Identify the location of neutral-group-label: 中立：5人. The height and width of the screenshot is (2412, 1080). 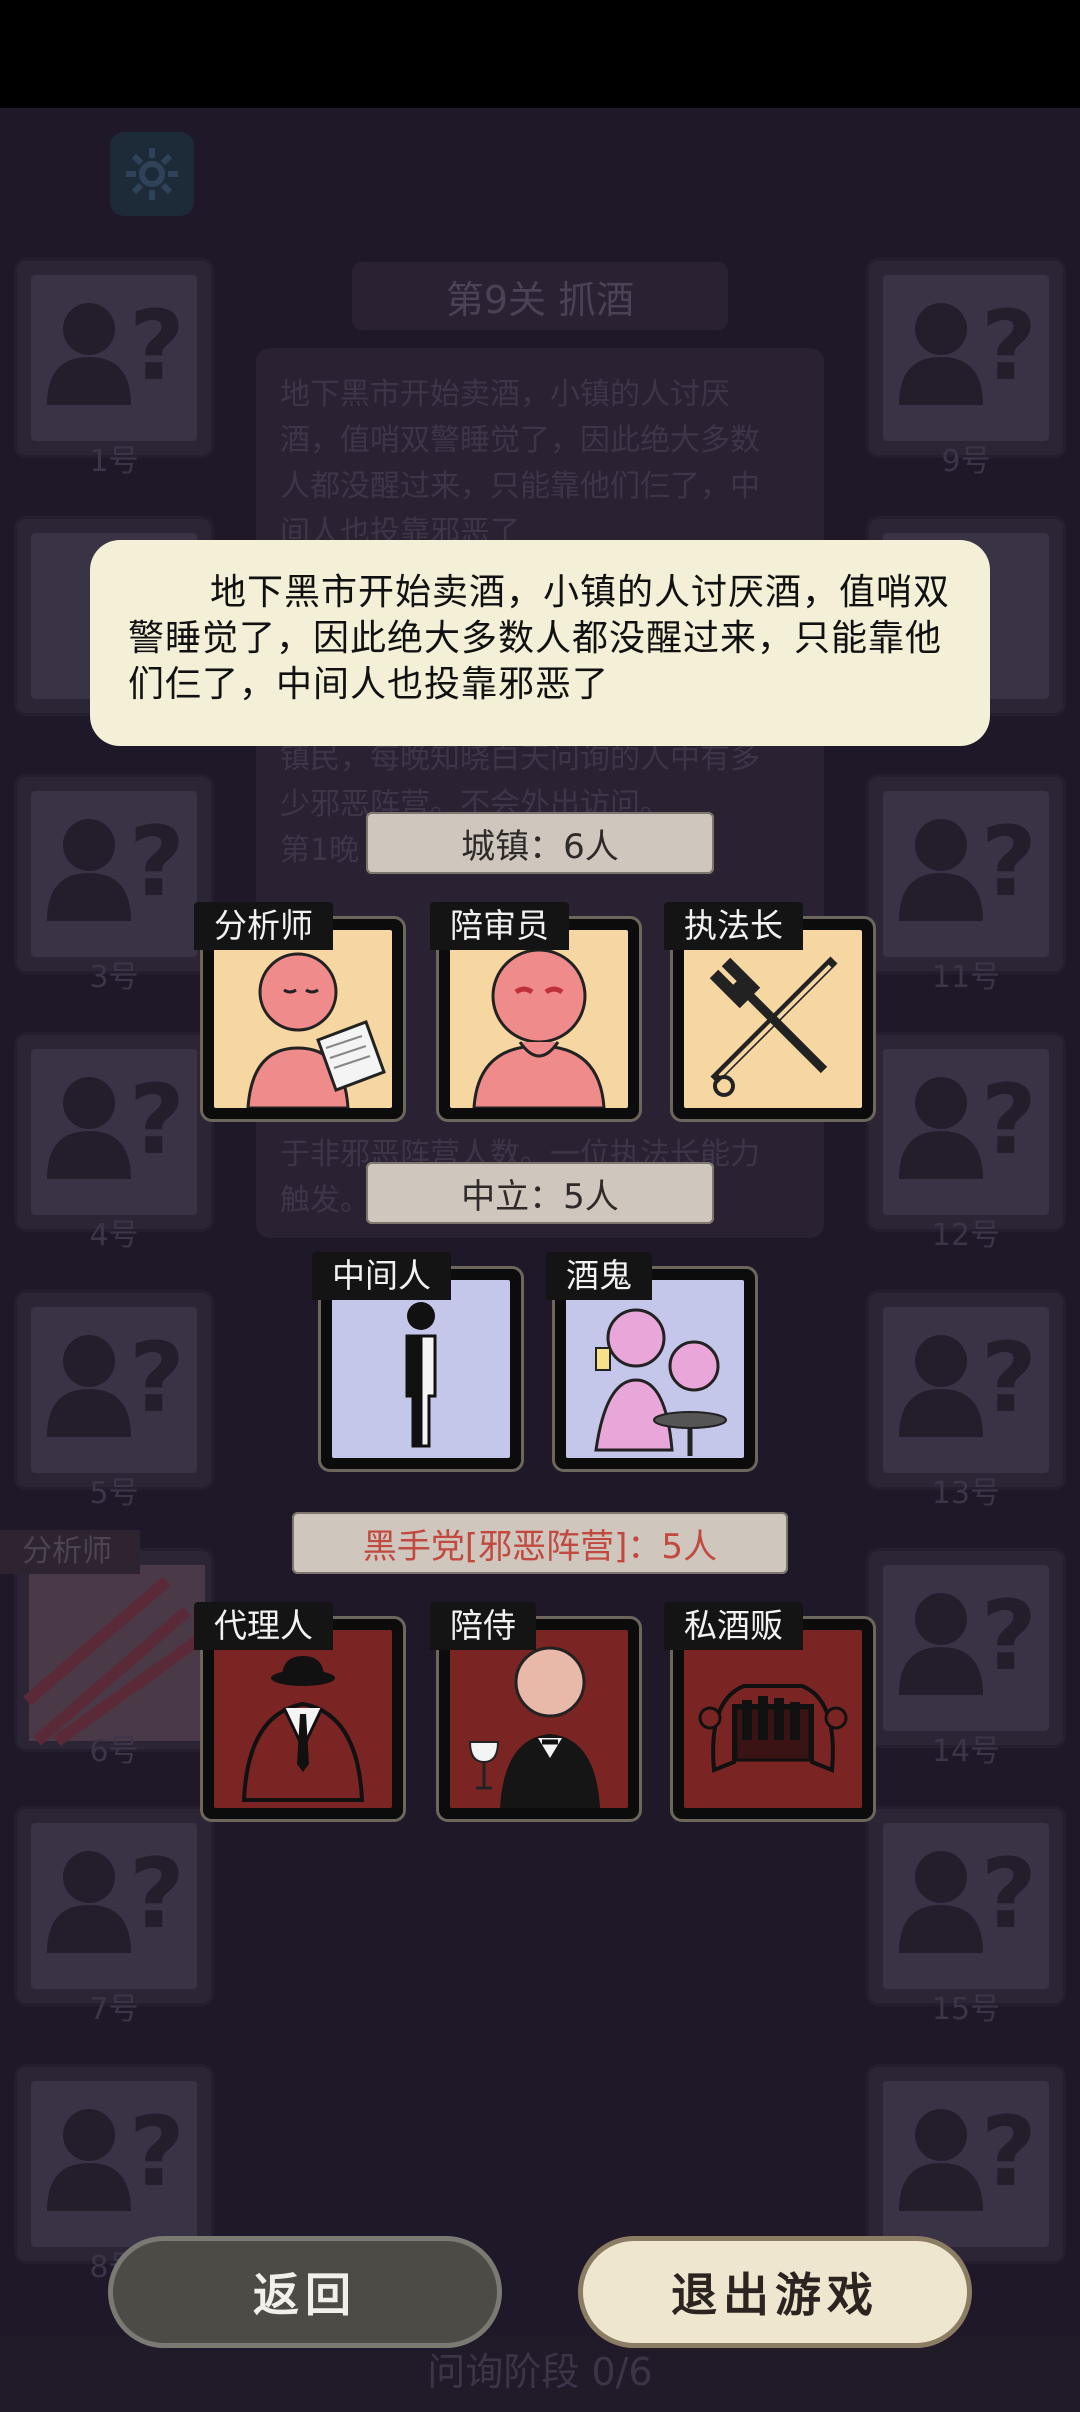
(540, 1193).